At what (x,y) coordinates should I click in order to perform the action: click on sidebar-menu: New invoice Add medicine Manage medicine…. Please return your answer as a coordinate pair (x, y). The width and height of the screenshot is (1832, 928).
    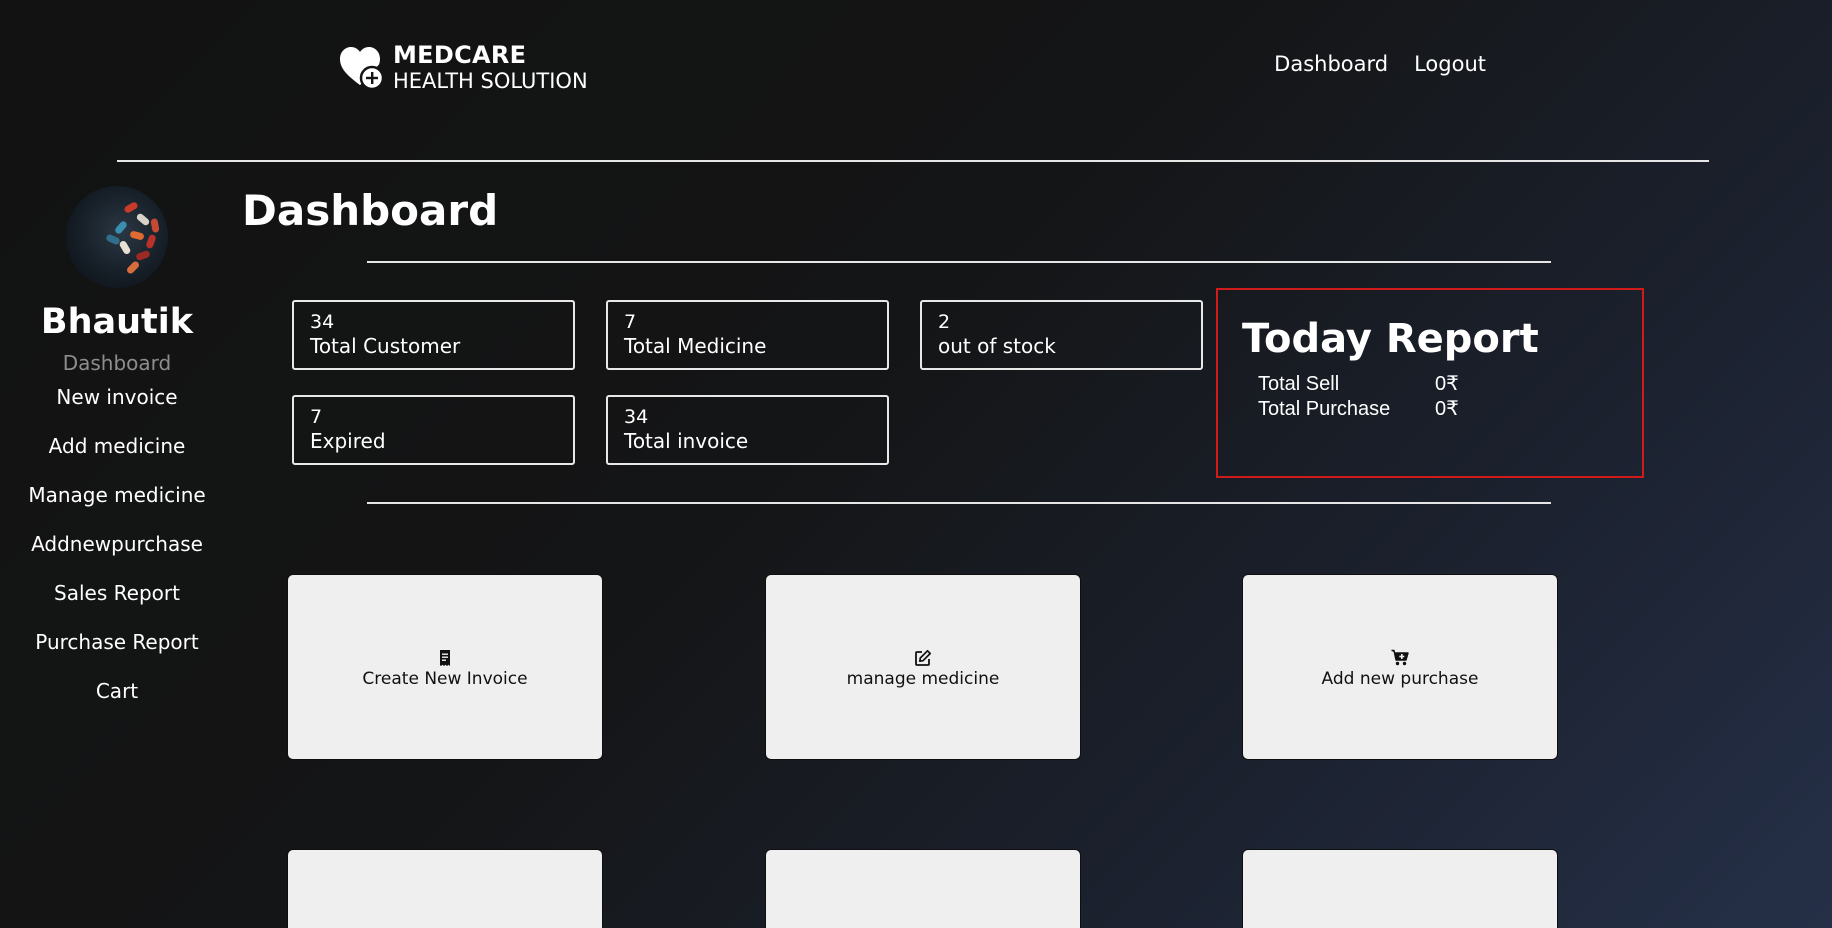
    Looking at the image, I should click on (117, 549).